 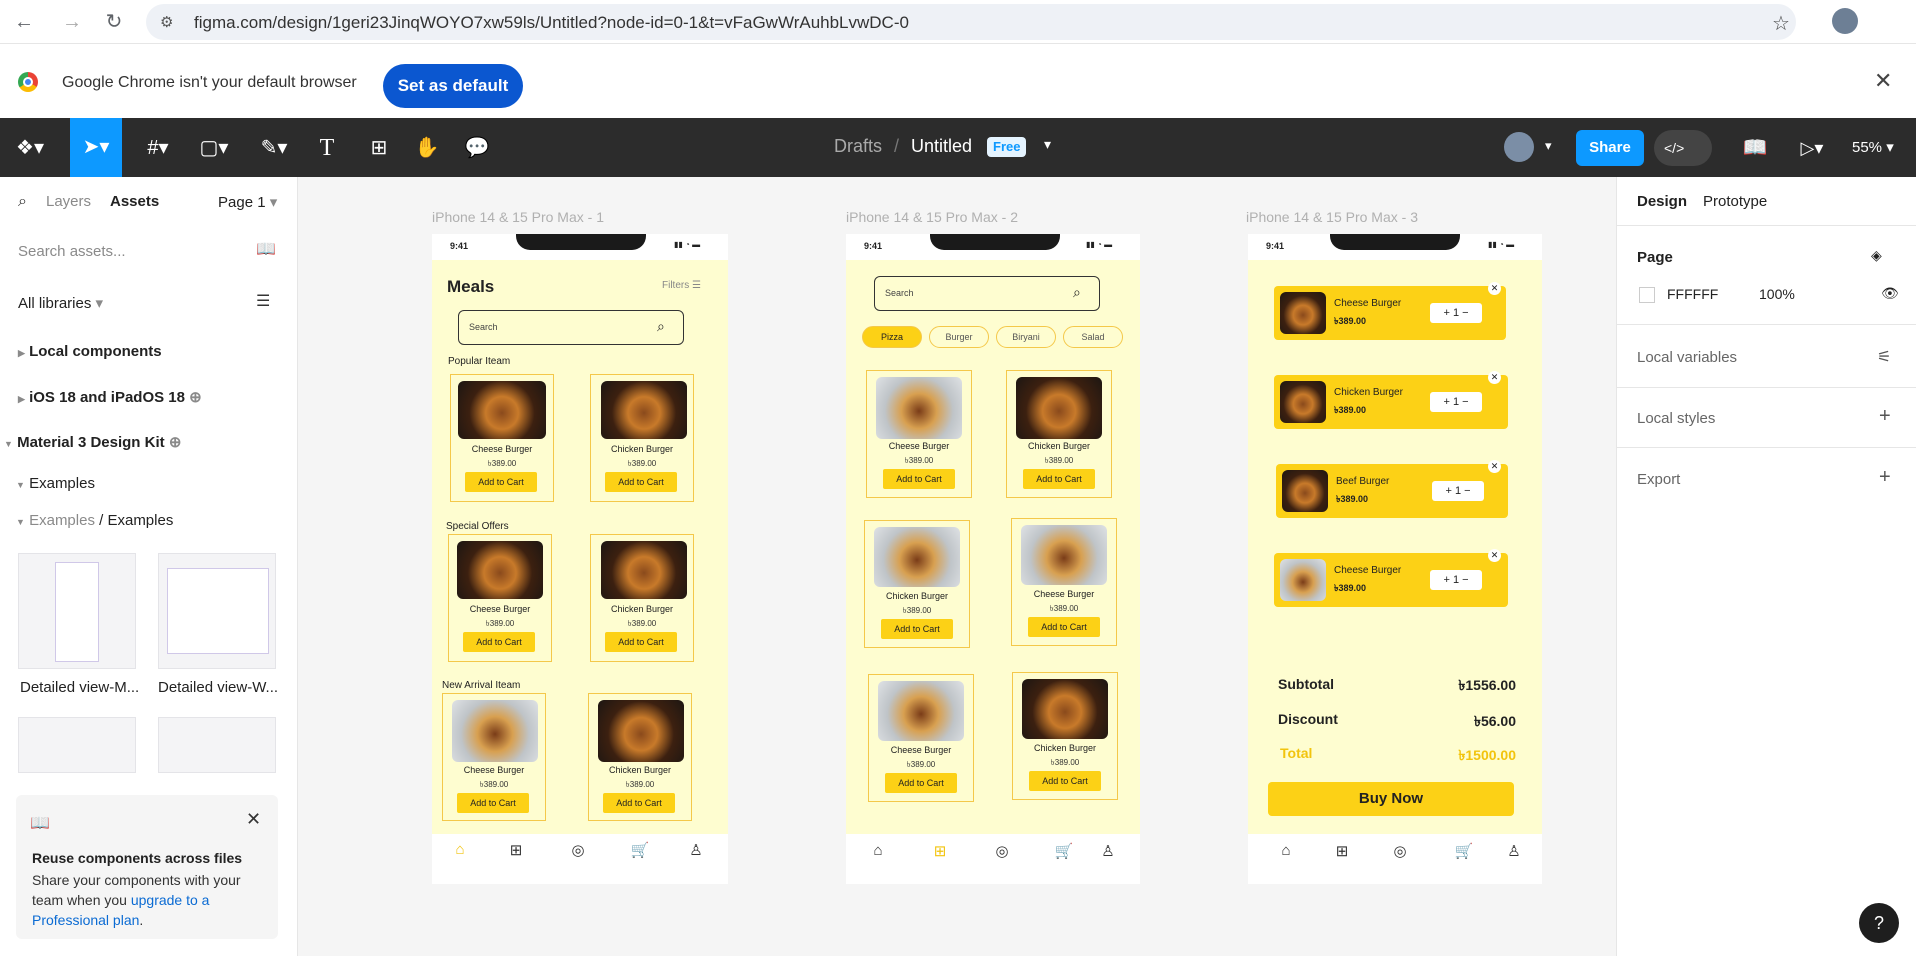 I want to click on move-tool-icon: ➤▾, so click(x=96, y=147).